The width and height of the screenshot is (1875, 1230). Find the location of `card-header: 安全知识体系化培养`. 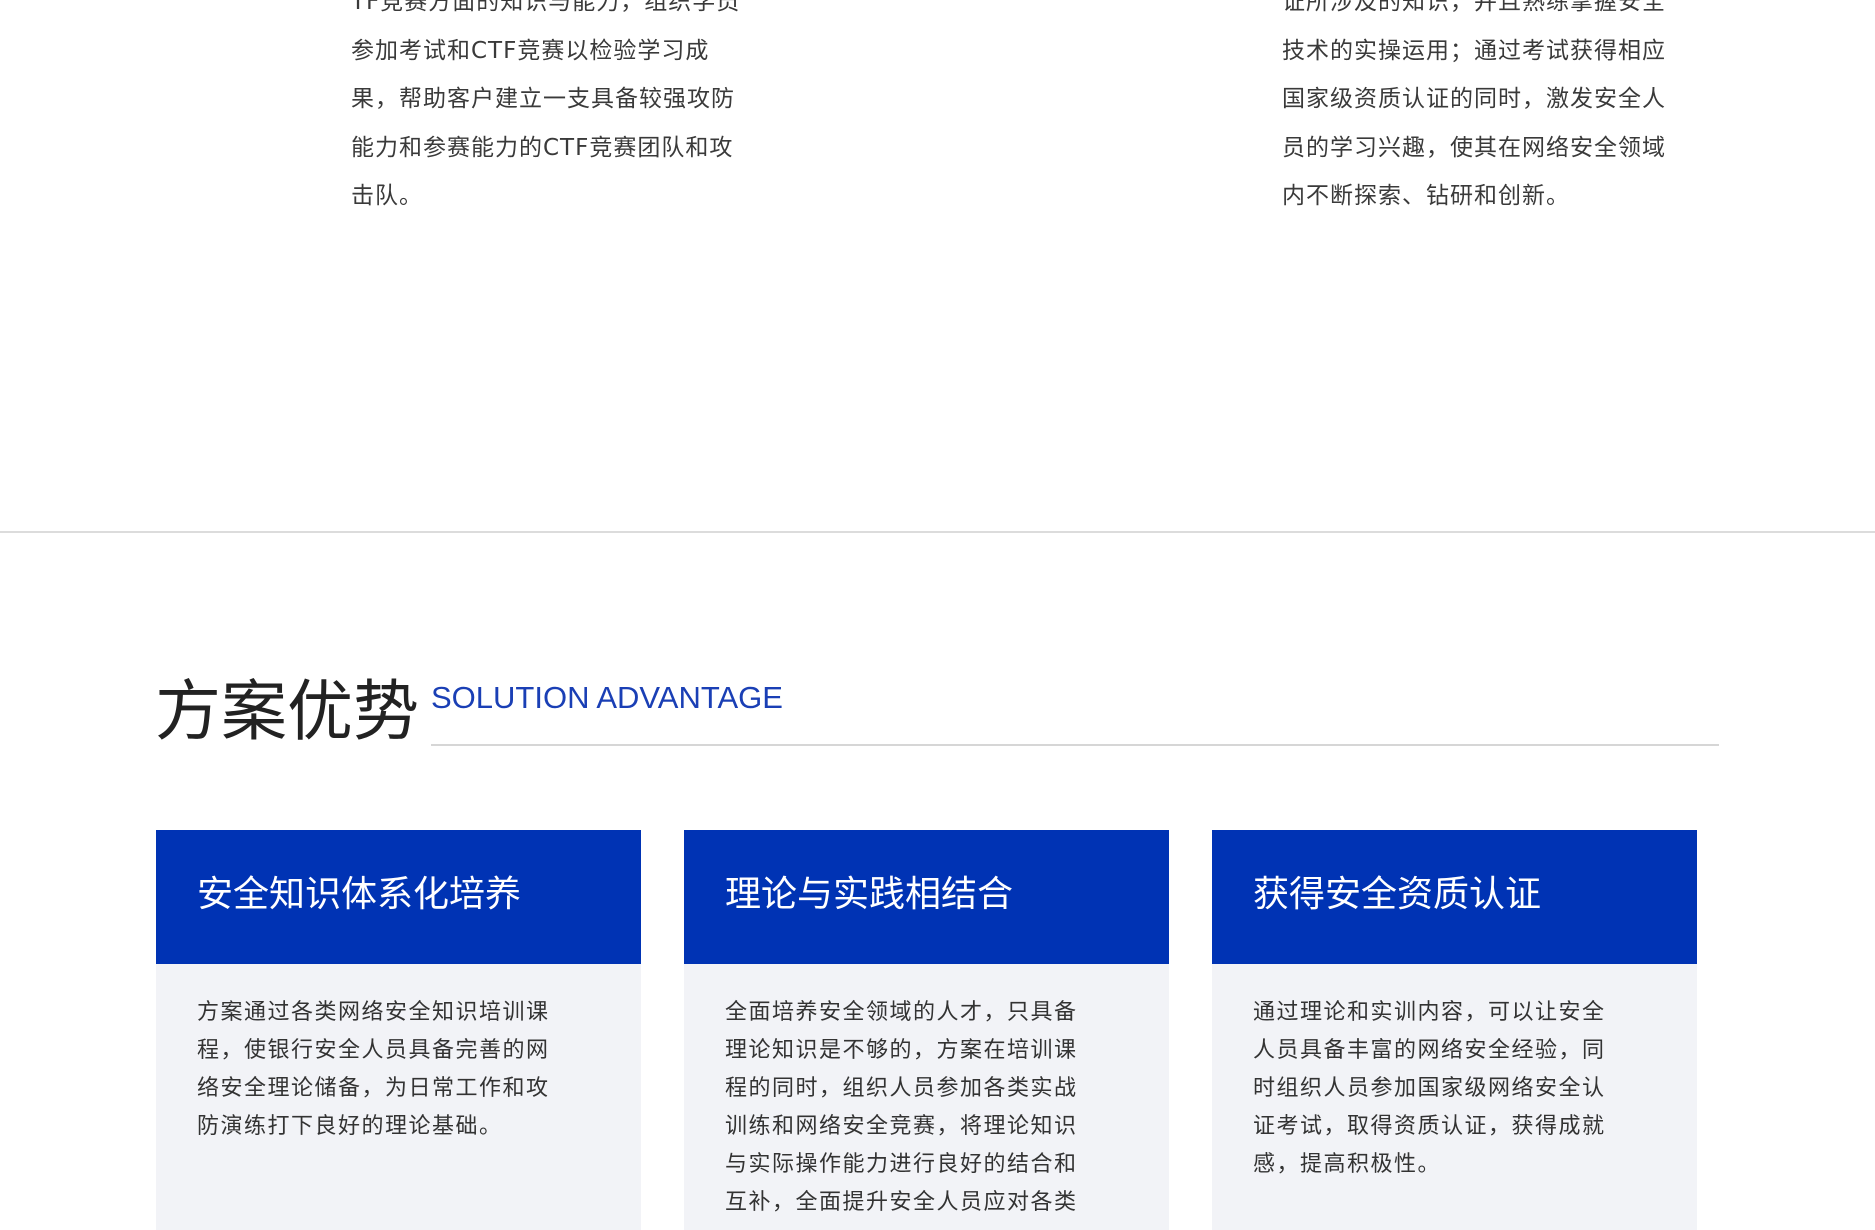

card-header: 安全知识体系化培养 is located at coordinates (398, 897).